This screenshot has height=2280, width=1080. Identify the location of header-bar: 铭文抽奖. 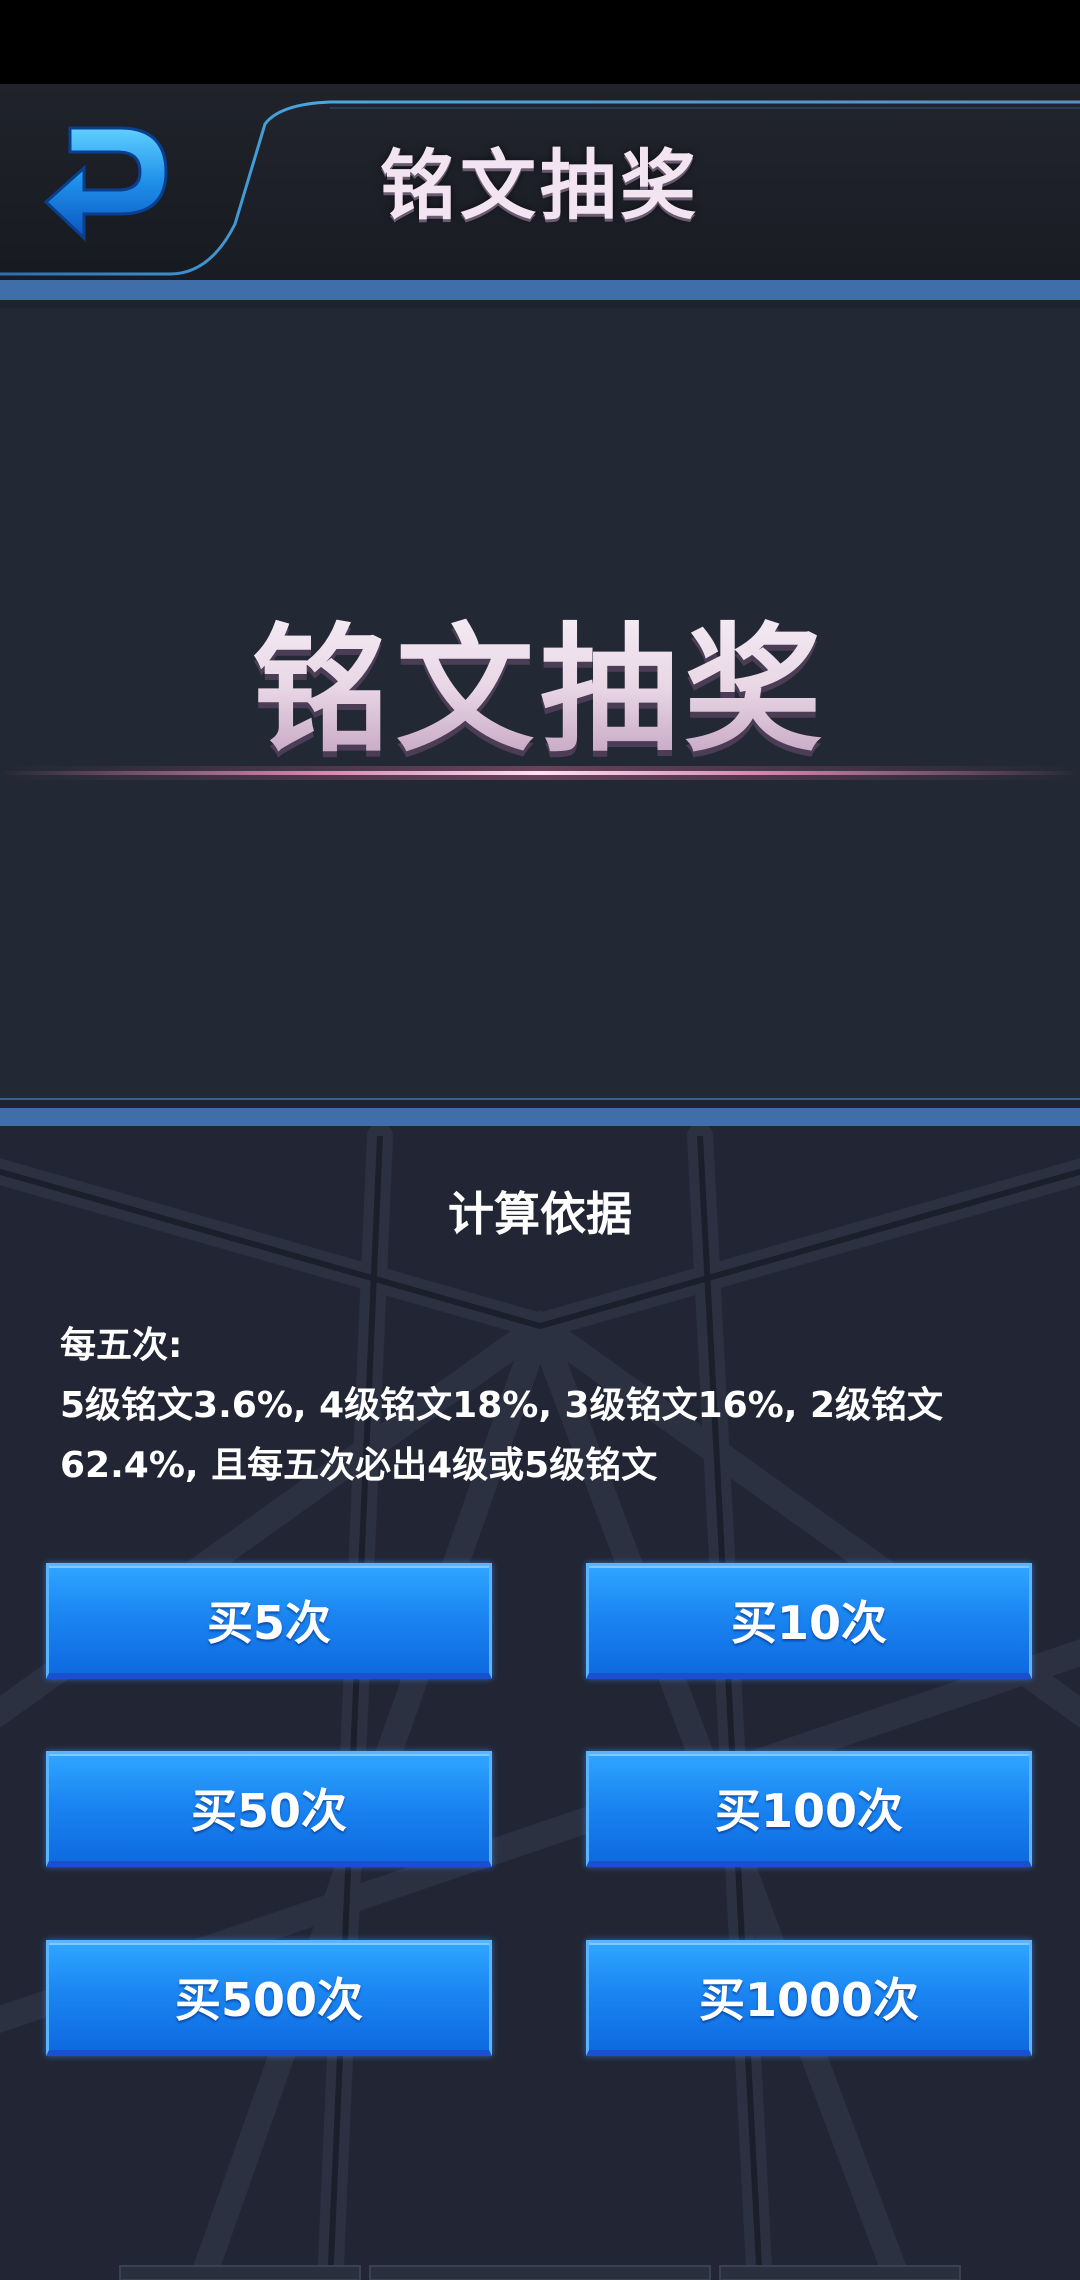
(540, 182).